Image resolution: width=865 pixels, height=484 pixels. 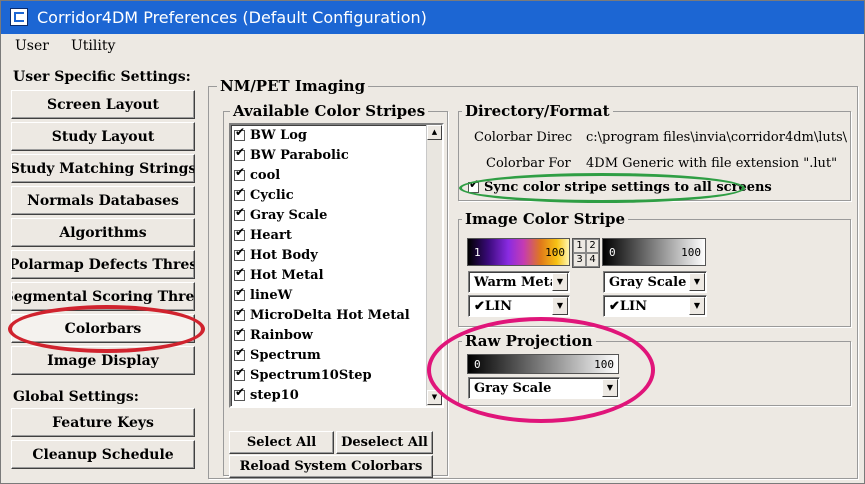 What do you see at coordinates (655, 306) in the screenshot?
I see `right-scale-select: ✔LIN ▼` at bounding box center [655, 306].